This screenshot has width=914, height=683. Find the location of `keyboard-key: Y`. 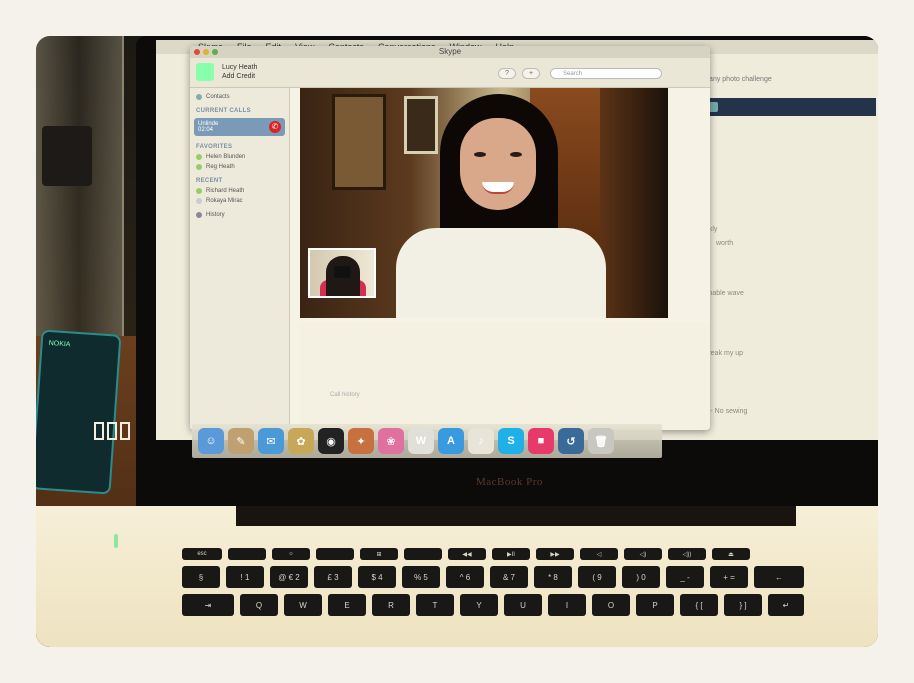

keyboard-key: Y is located at coordinates (479, 605).